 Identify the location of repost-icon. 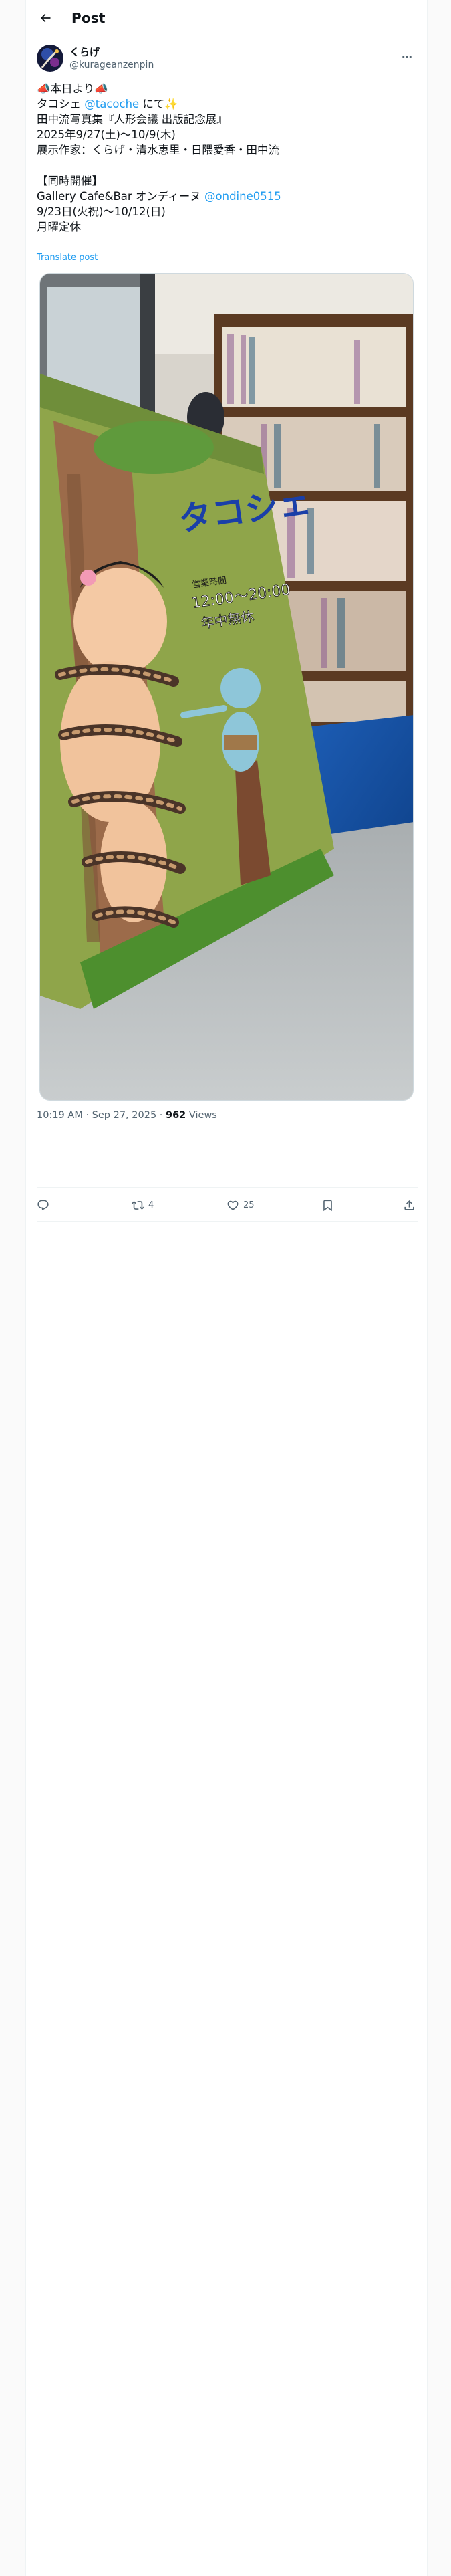
(138, 1205).